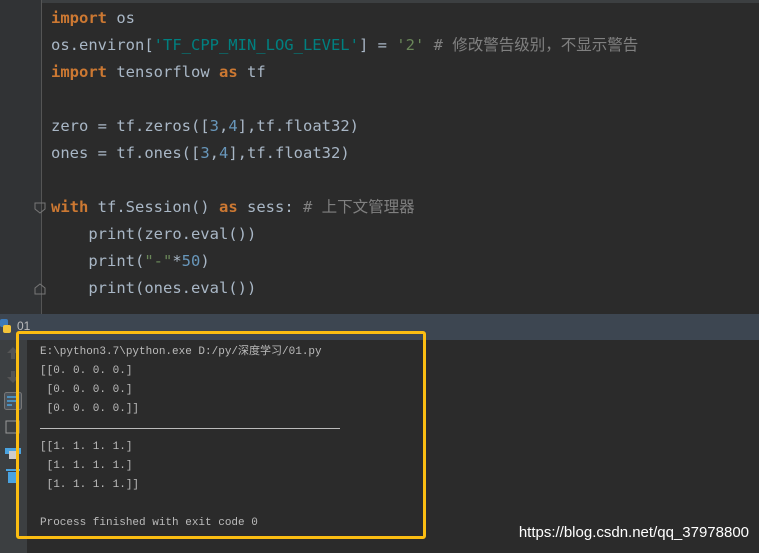 Image resolution: width=759 pixels, height=553 pixels. Describe the element at coordinates (377, 45) in the screenshot. I see `code-token: ] =` at that location.